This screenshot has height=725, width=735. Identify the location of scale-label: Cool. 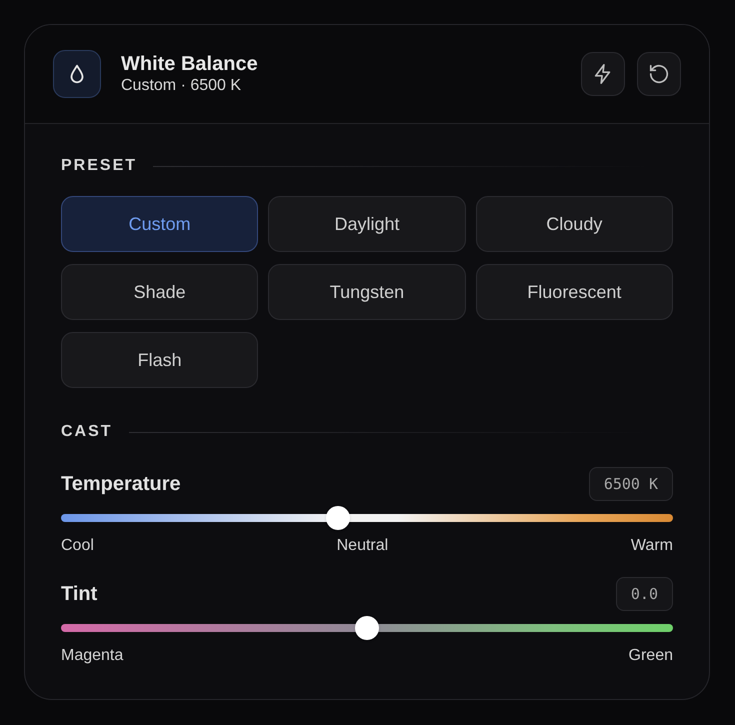
(77, 546).